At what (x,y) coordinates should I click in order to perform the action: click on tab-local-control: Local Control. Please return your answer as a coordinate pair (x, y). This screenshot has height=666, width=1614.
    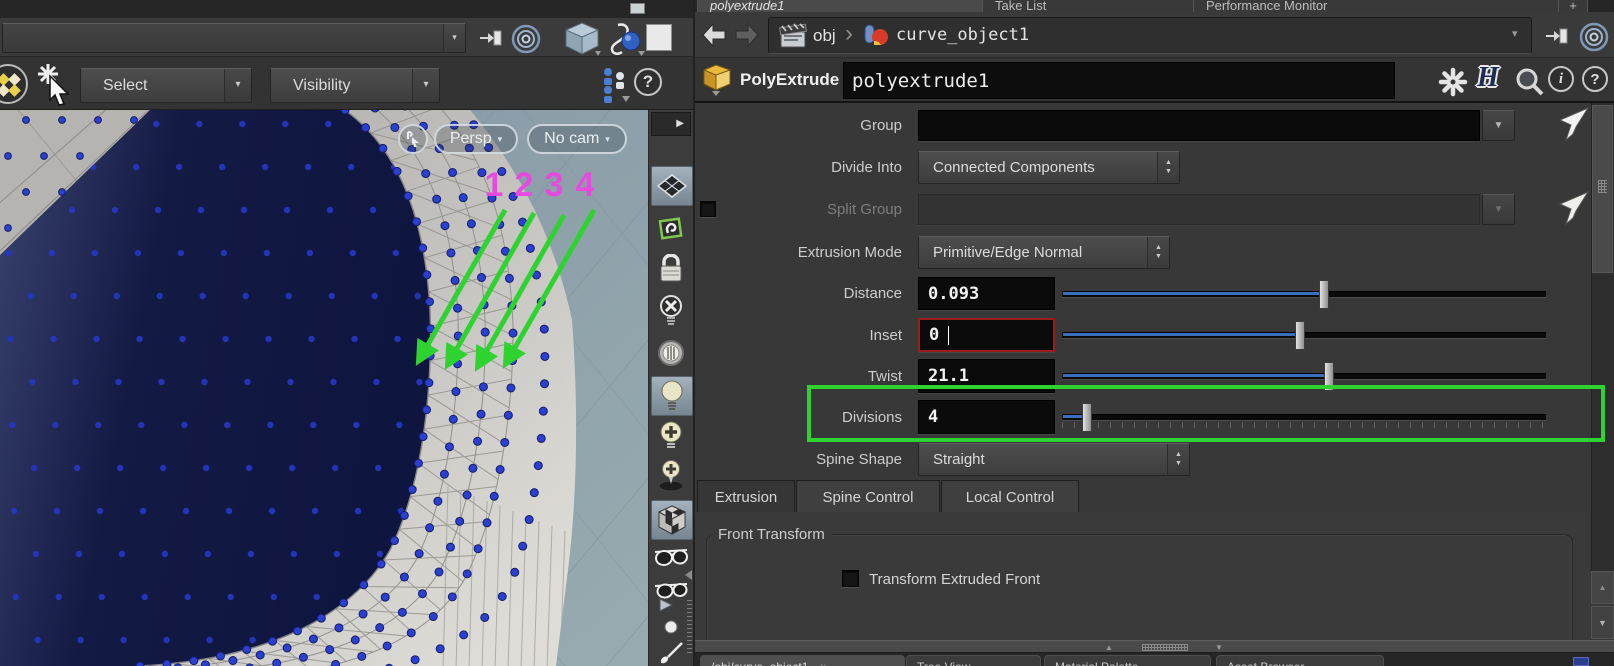
    Looking at the image, I should click on (1010, 497).